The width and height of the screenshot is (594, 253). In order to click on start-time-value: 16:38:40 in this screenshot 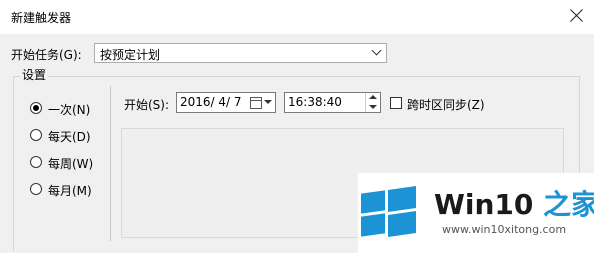, I will do `click(315, 102)`.